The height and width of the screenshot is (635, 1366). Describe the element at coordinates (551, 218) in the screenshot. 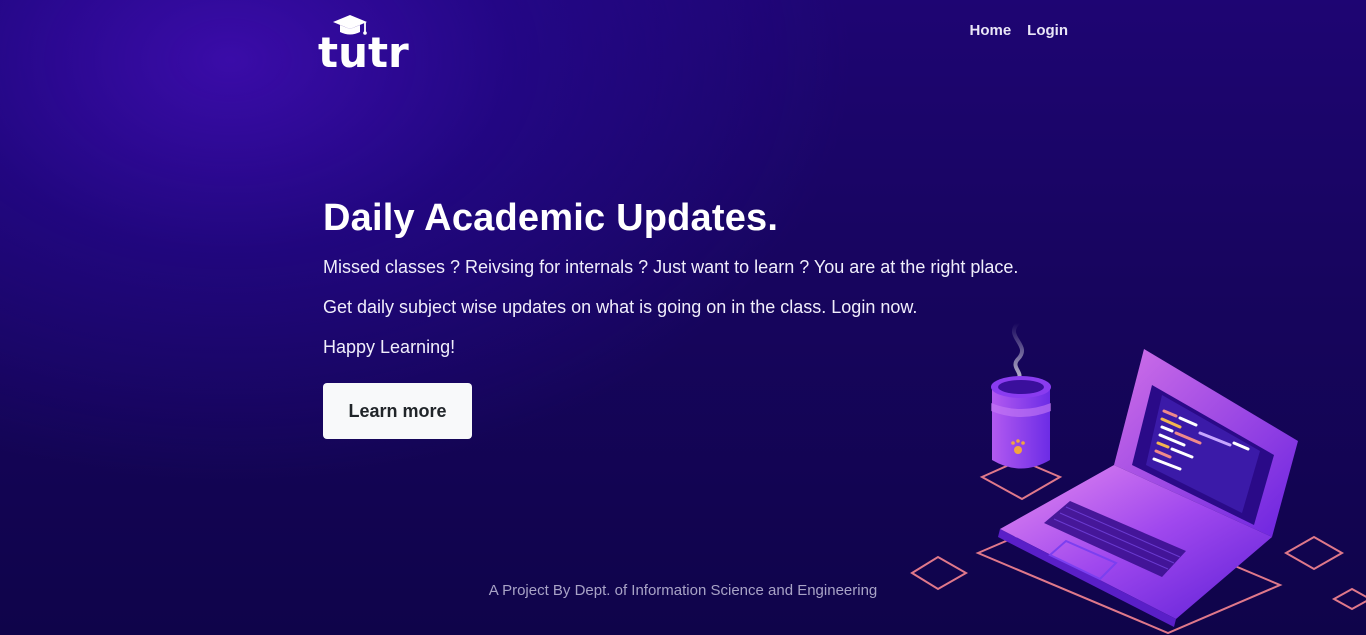

I see `hero-title: Daily Academic Updates.` at that location.